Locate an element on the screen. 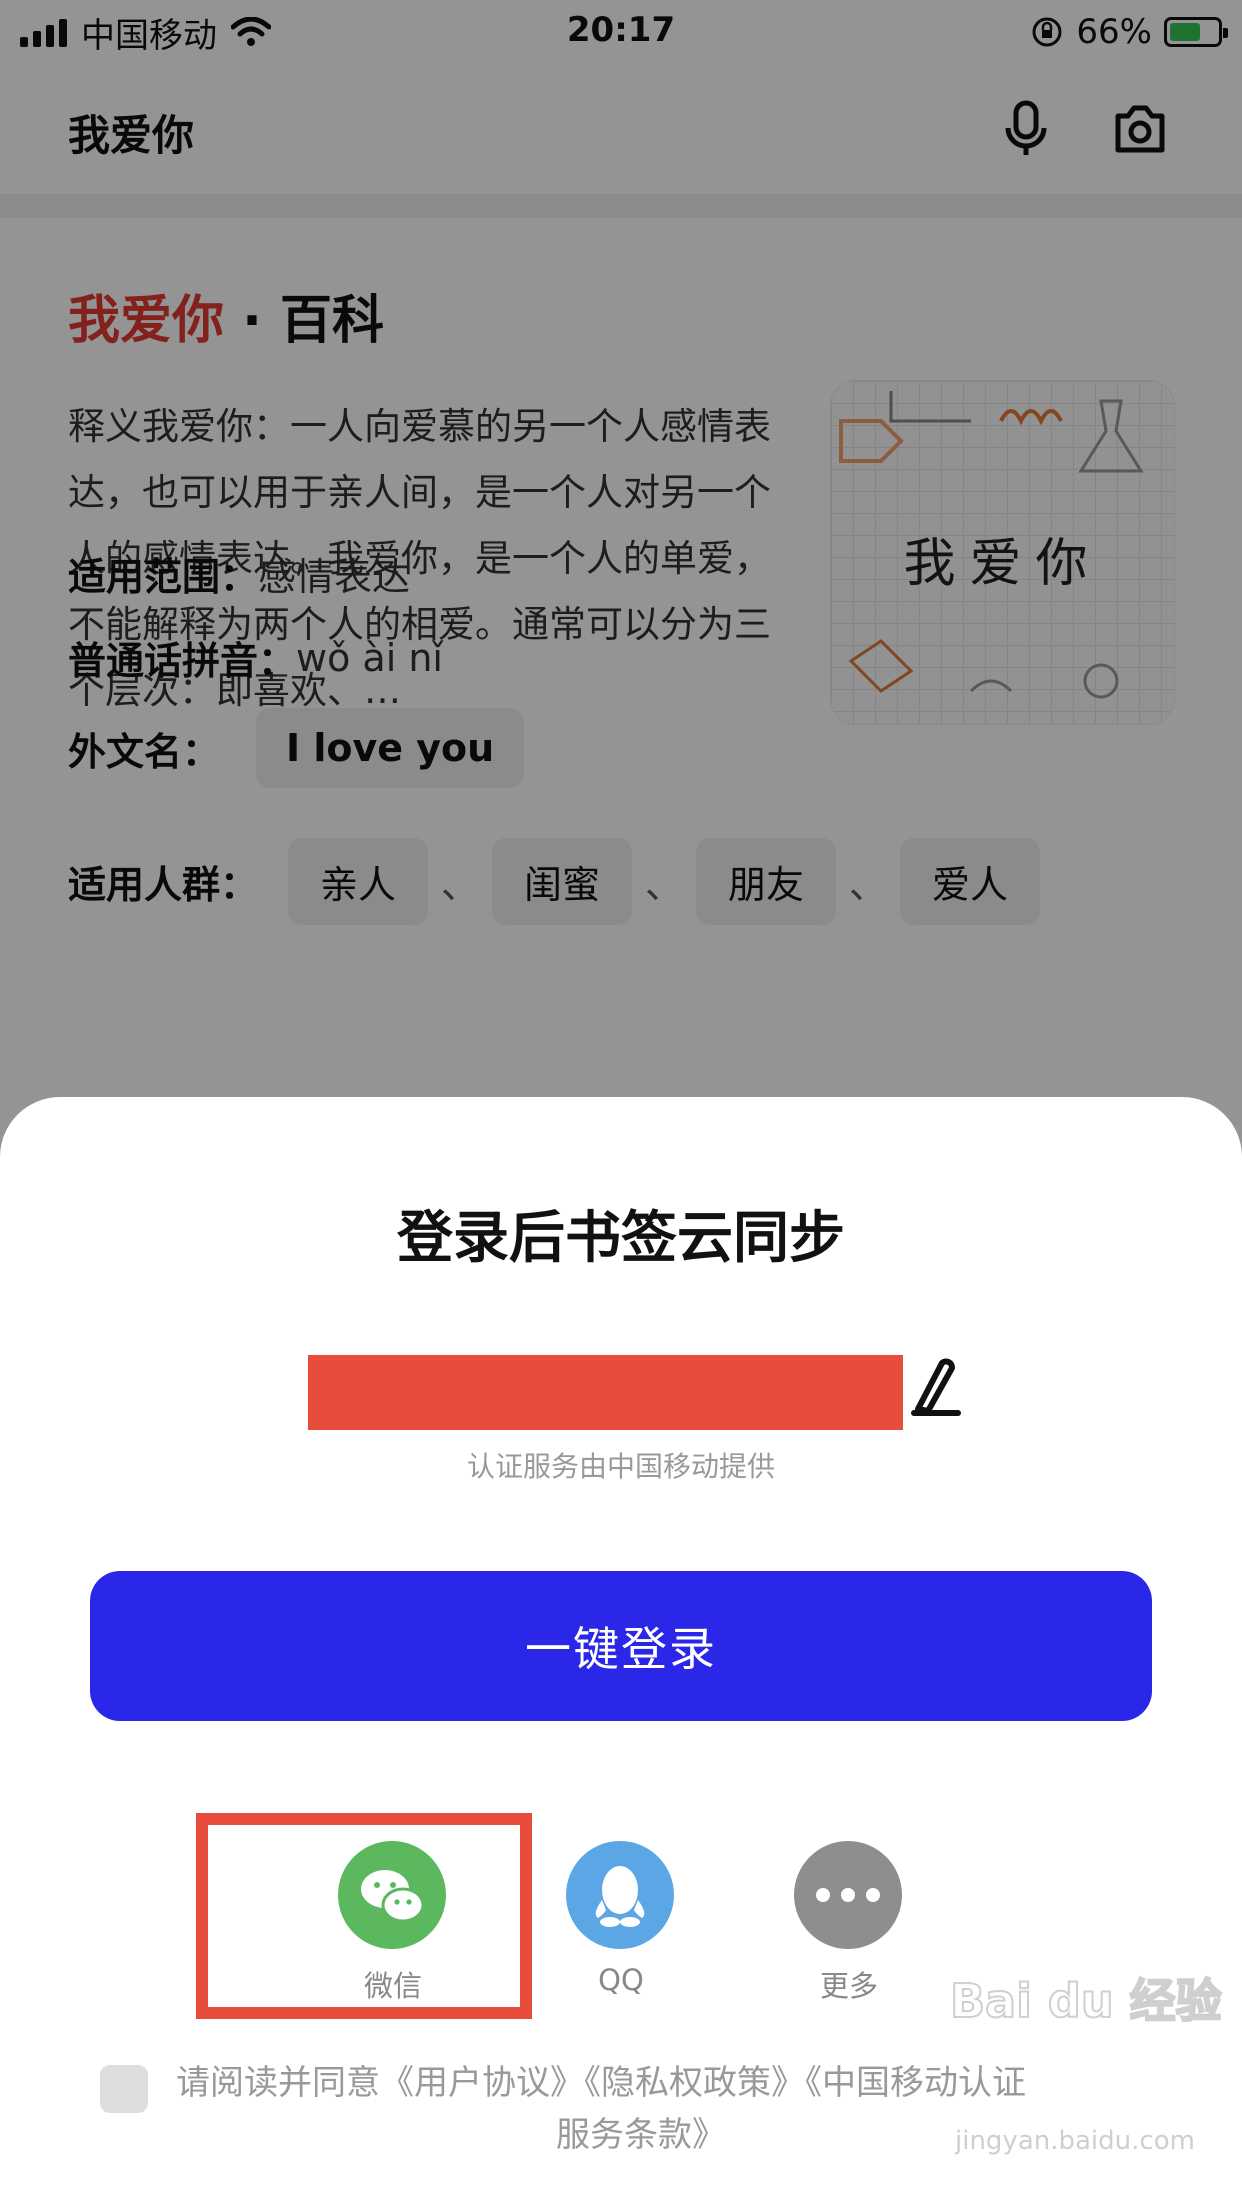  more-label: 更多 is located at coordinates (848, 1986).